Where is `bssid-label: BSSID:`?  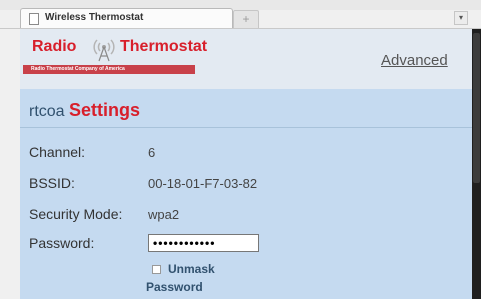 bssid-label: BSSID: is located at coordinates (52, 183).